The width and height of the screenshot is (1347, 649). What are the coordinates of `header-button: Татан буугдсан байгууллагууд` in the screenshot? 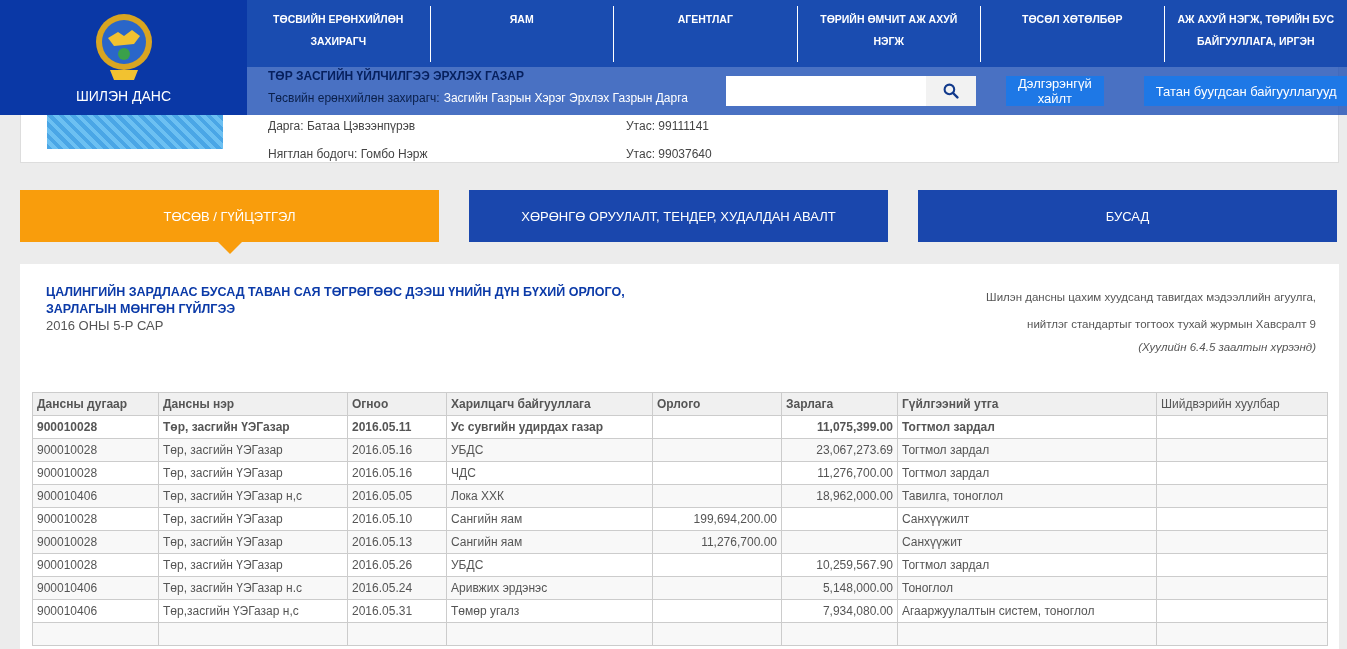 It's located at (1245, 91).